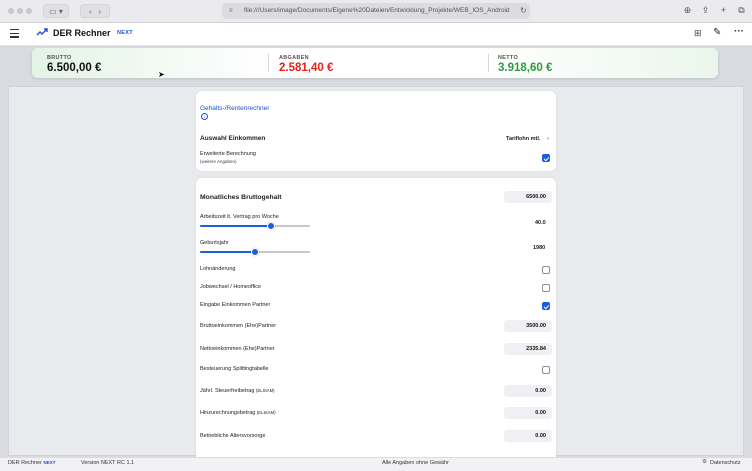 The height and width of the screenshot is (471, 752). I want to click on window-minimize-button, so click(20, 11).